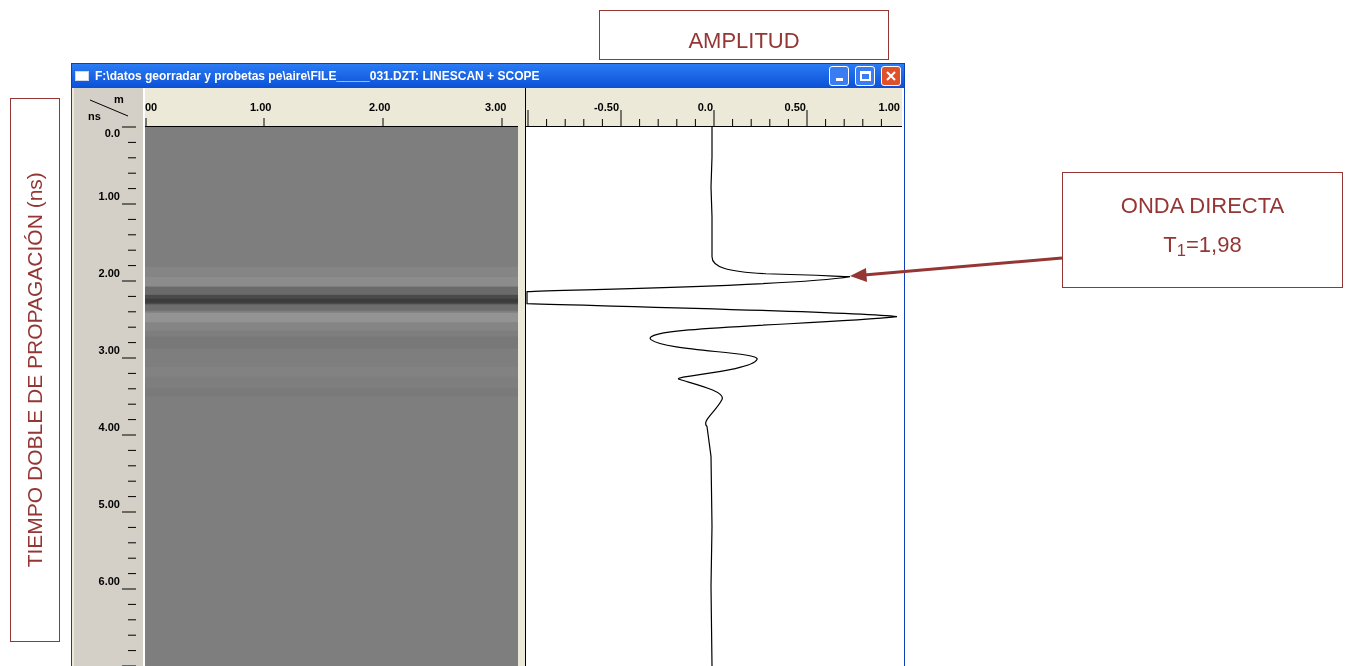 The width and height of the screenshot is (1352, 666). Describe the element at coordinates (109, 350) in the screenshot. I see `time-tick-label: 3.00` at that location.